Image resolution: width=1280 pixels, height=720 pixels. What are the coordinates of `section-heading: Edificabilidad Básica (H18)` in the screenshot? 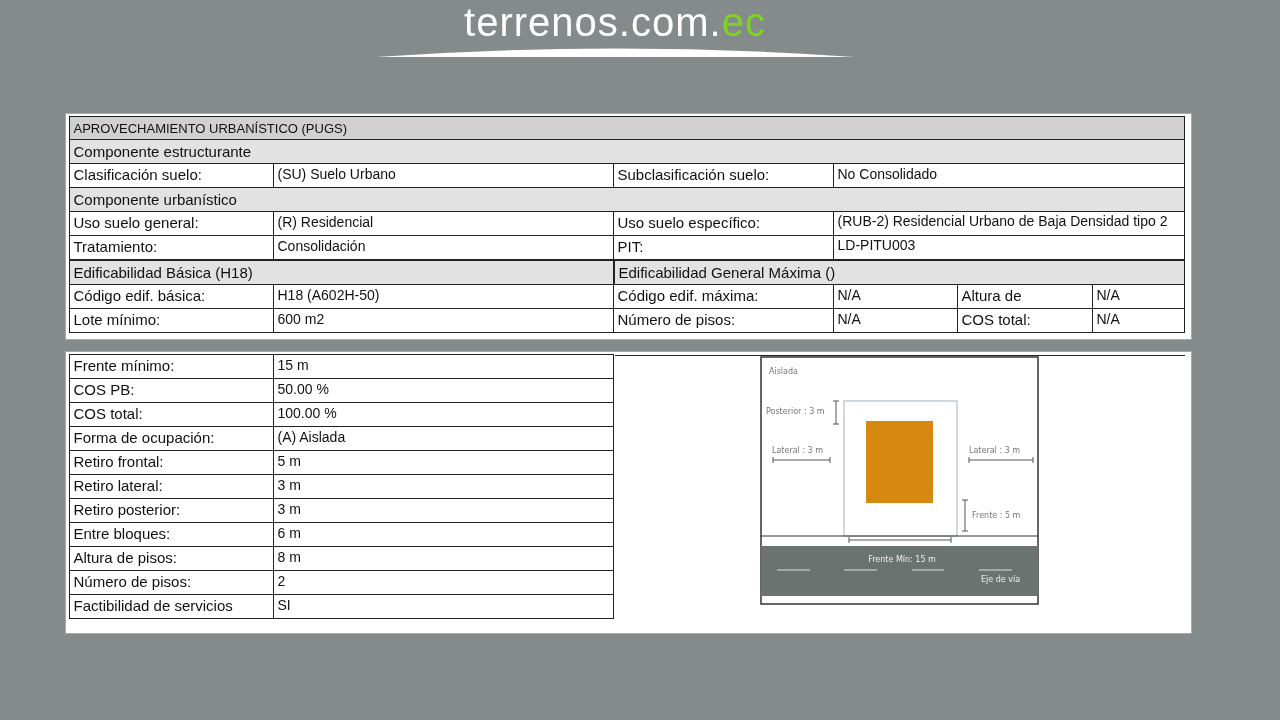 It's located at (341, 272).